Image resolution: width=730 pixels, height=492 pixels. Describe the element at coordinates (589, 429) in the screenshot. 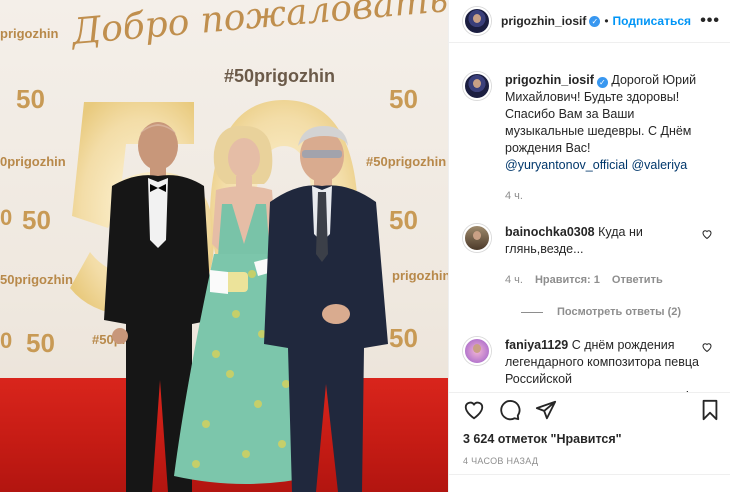

I see `post-actions: 3 624 отметок "Нравится" 4 часов назад` at that location.